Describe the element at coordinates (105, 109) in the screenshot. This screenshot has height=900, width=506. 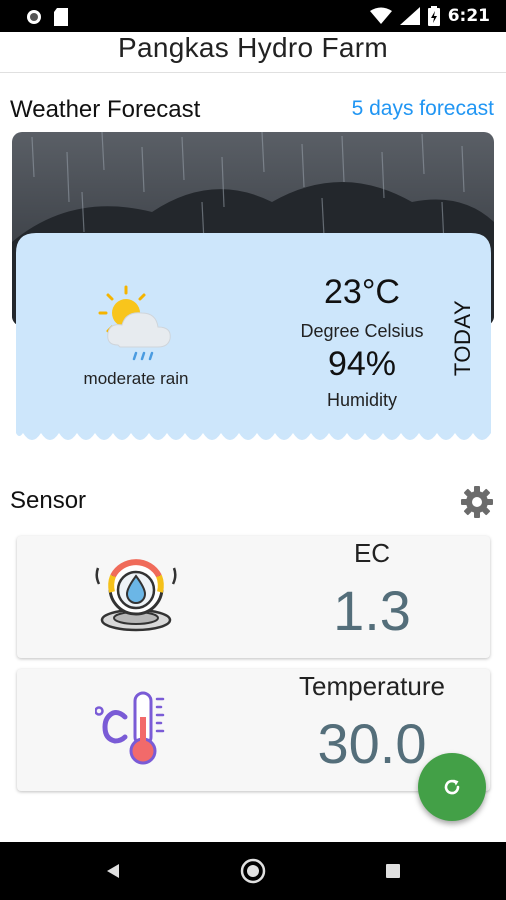
I see `weather-section-title: Weather Forecast` at that location.